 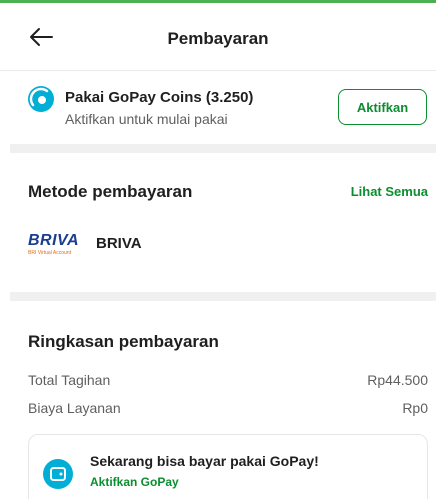 What do you see at coordinates (397, 380) in the screenshot?
I see `total-bill-value: Rp44.500` at bounding box center [397, 380].